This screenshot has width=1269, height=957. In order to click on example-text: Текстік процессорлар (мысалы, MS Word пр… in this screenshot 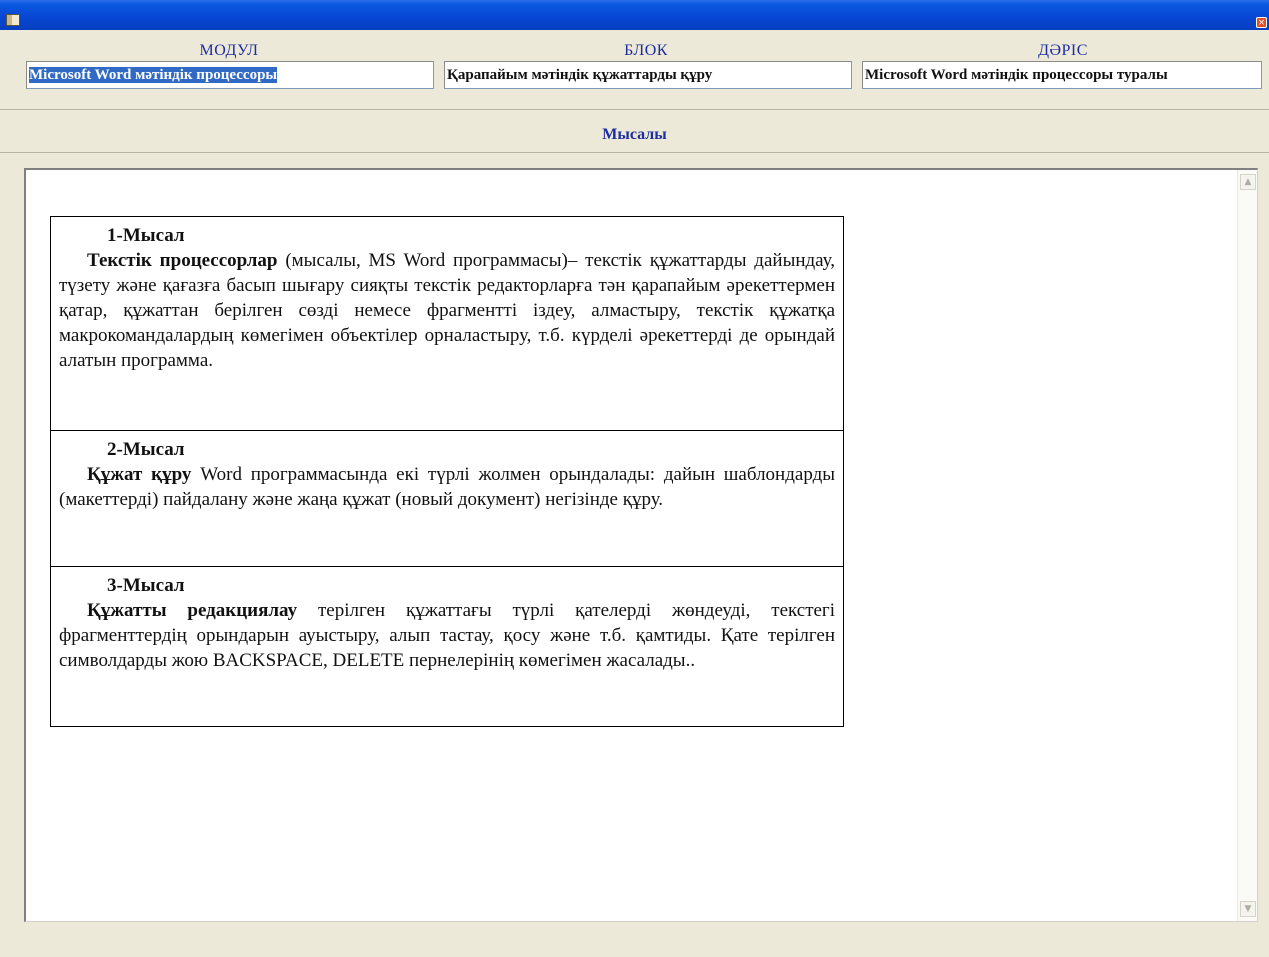, I will do `click(447, 310)`.